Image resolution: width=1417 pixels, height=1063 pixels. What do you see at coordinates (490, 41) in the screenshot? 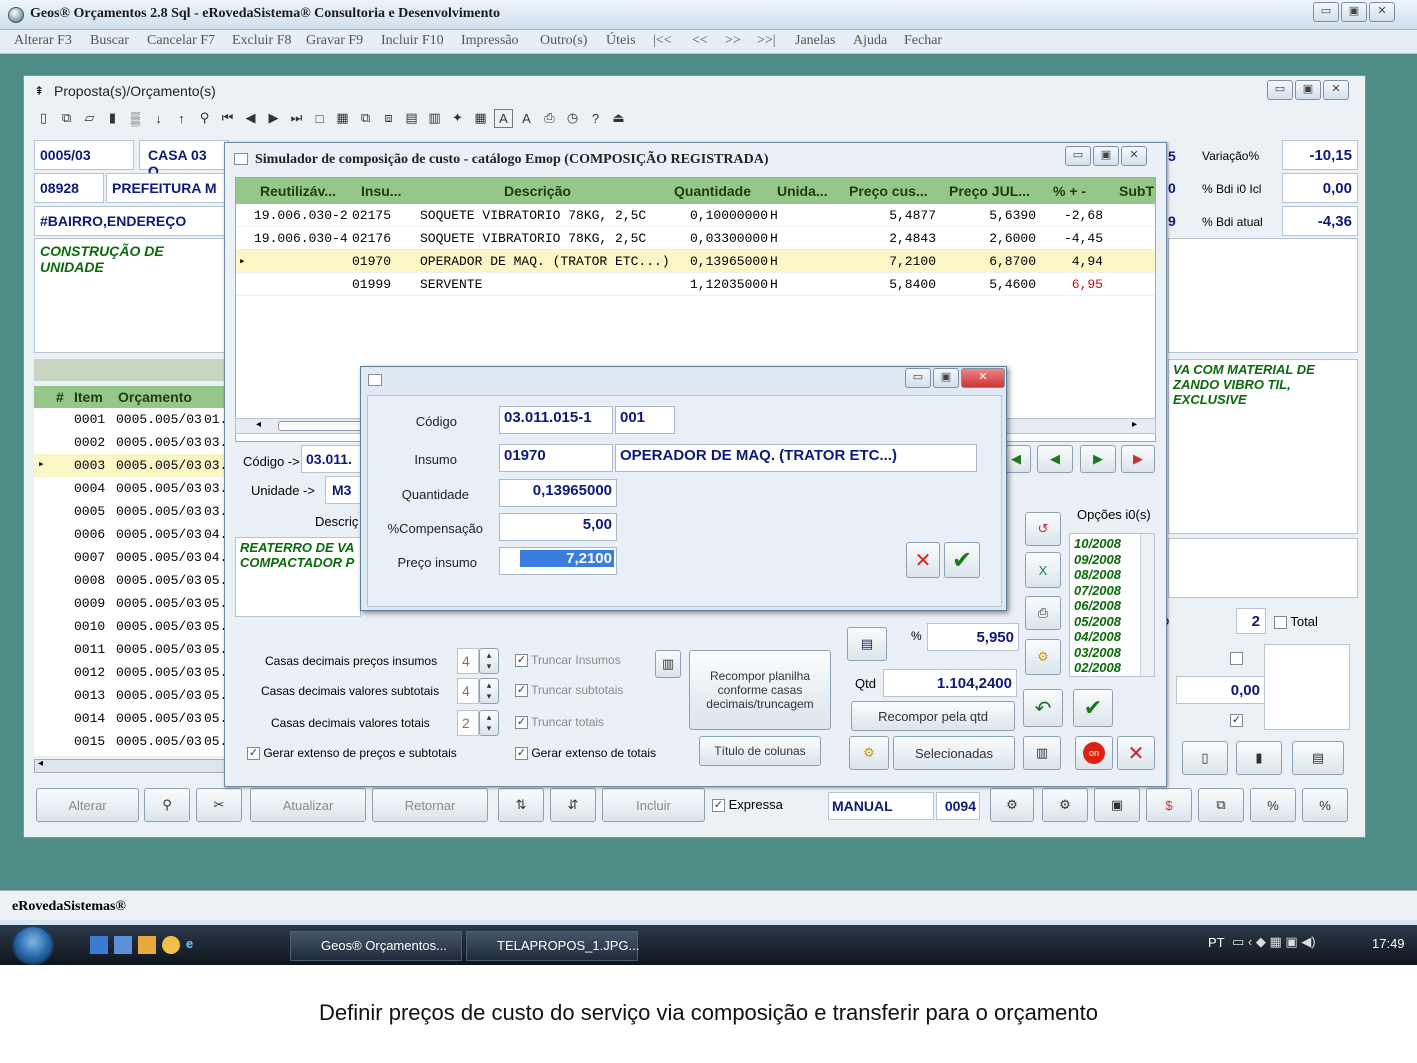
I see `menu-item-6: Impressão` at bounding box center [490, 41].